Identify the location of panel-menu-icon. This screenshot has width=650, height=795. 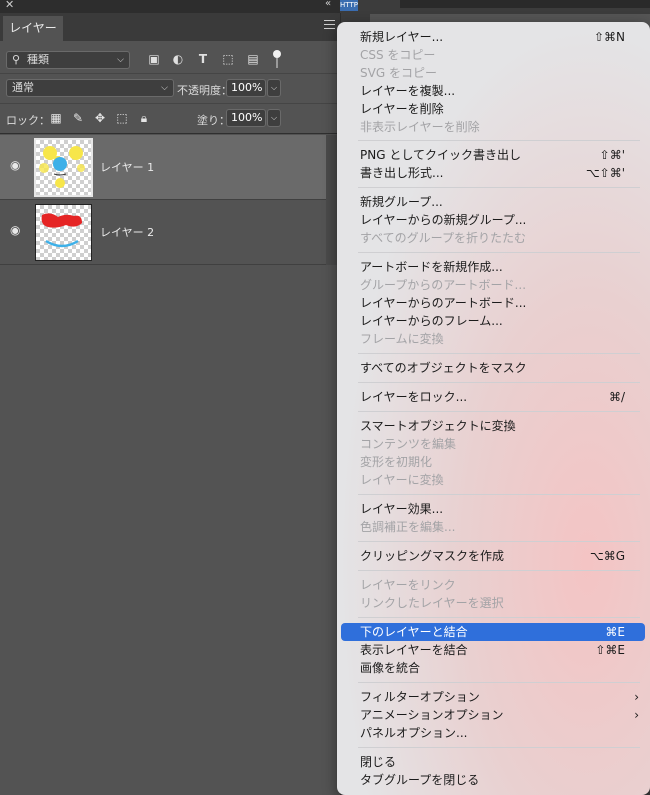
(329, 25).